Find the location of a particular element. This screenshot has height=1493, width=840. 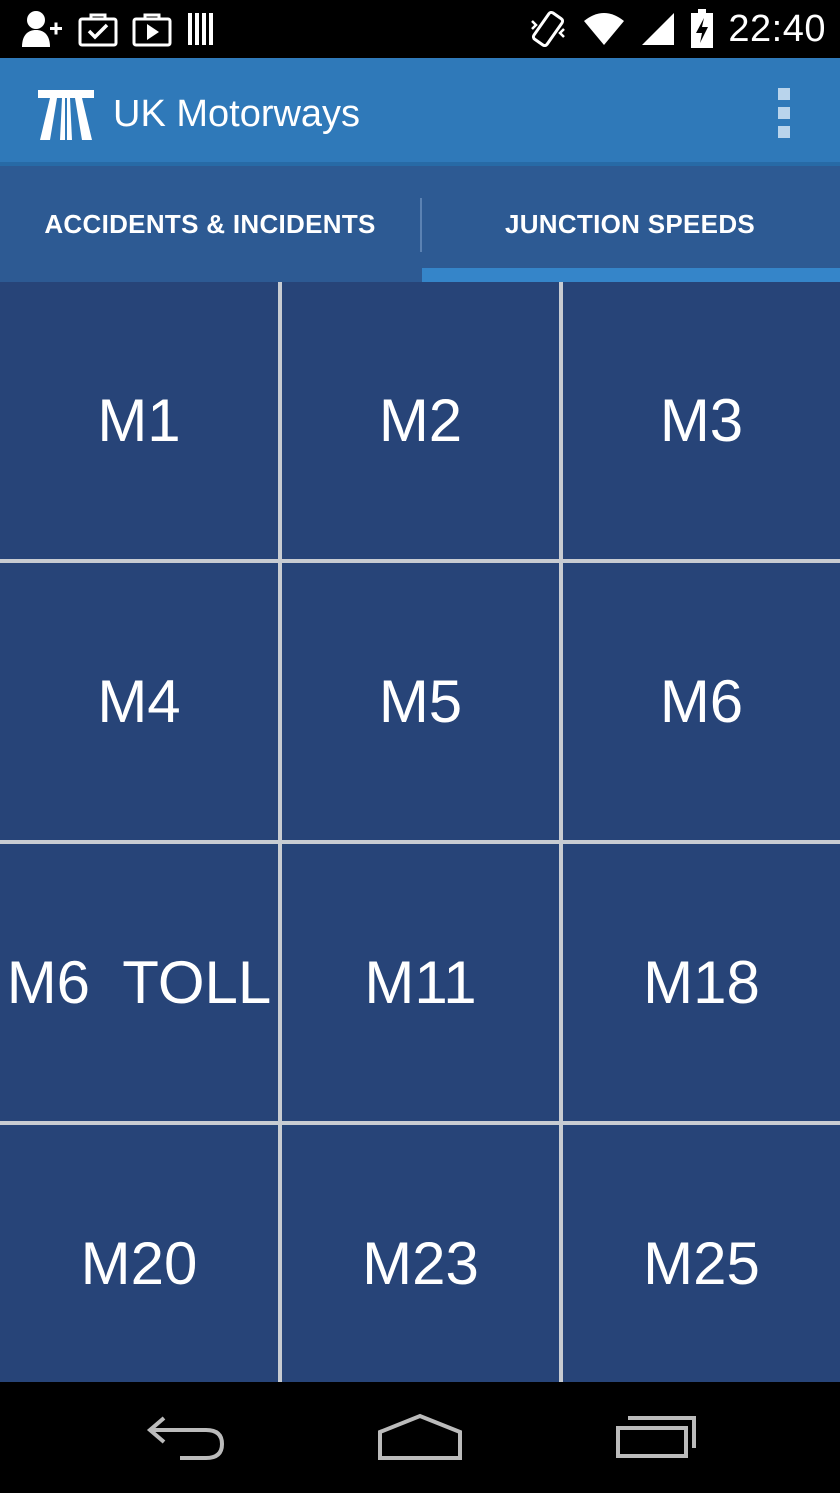

recent-apps-icon is located at coordinates (656, 1438).